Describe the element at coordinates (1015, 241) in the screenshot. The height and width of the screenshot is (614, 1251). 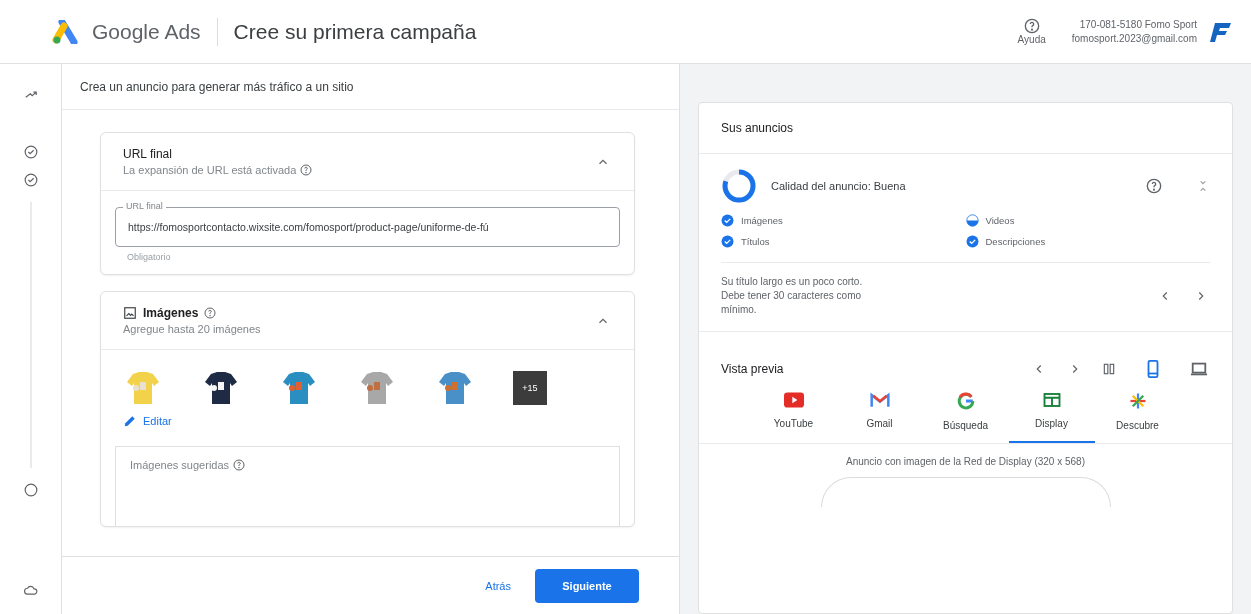
I see `checklist-label: Descripciones` at that location.